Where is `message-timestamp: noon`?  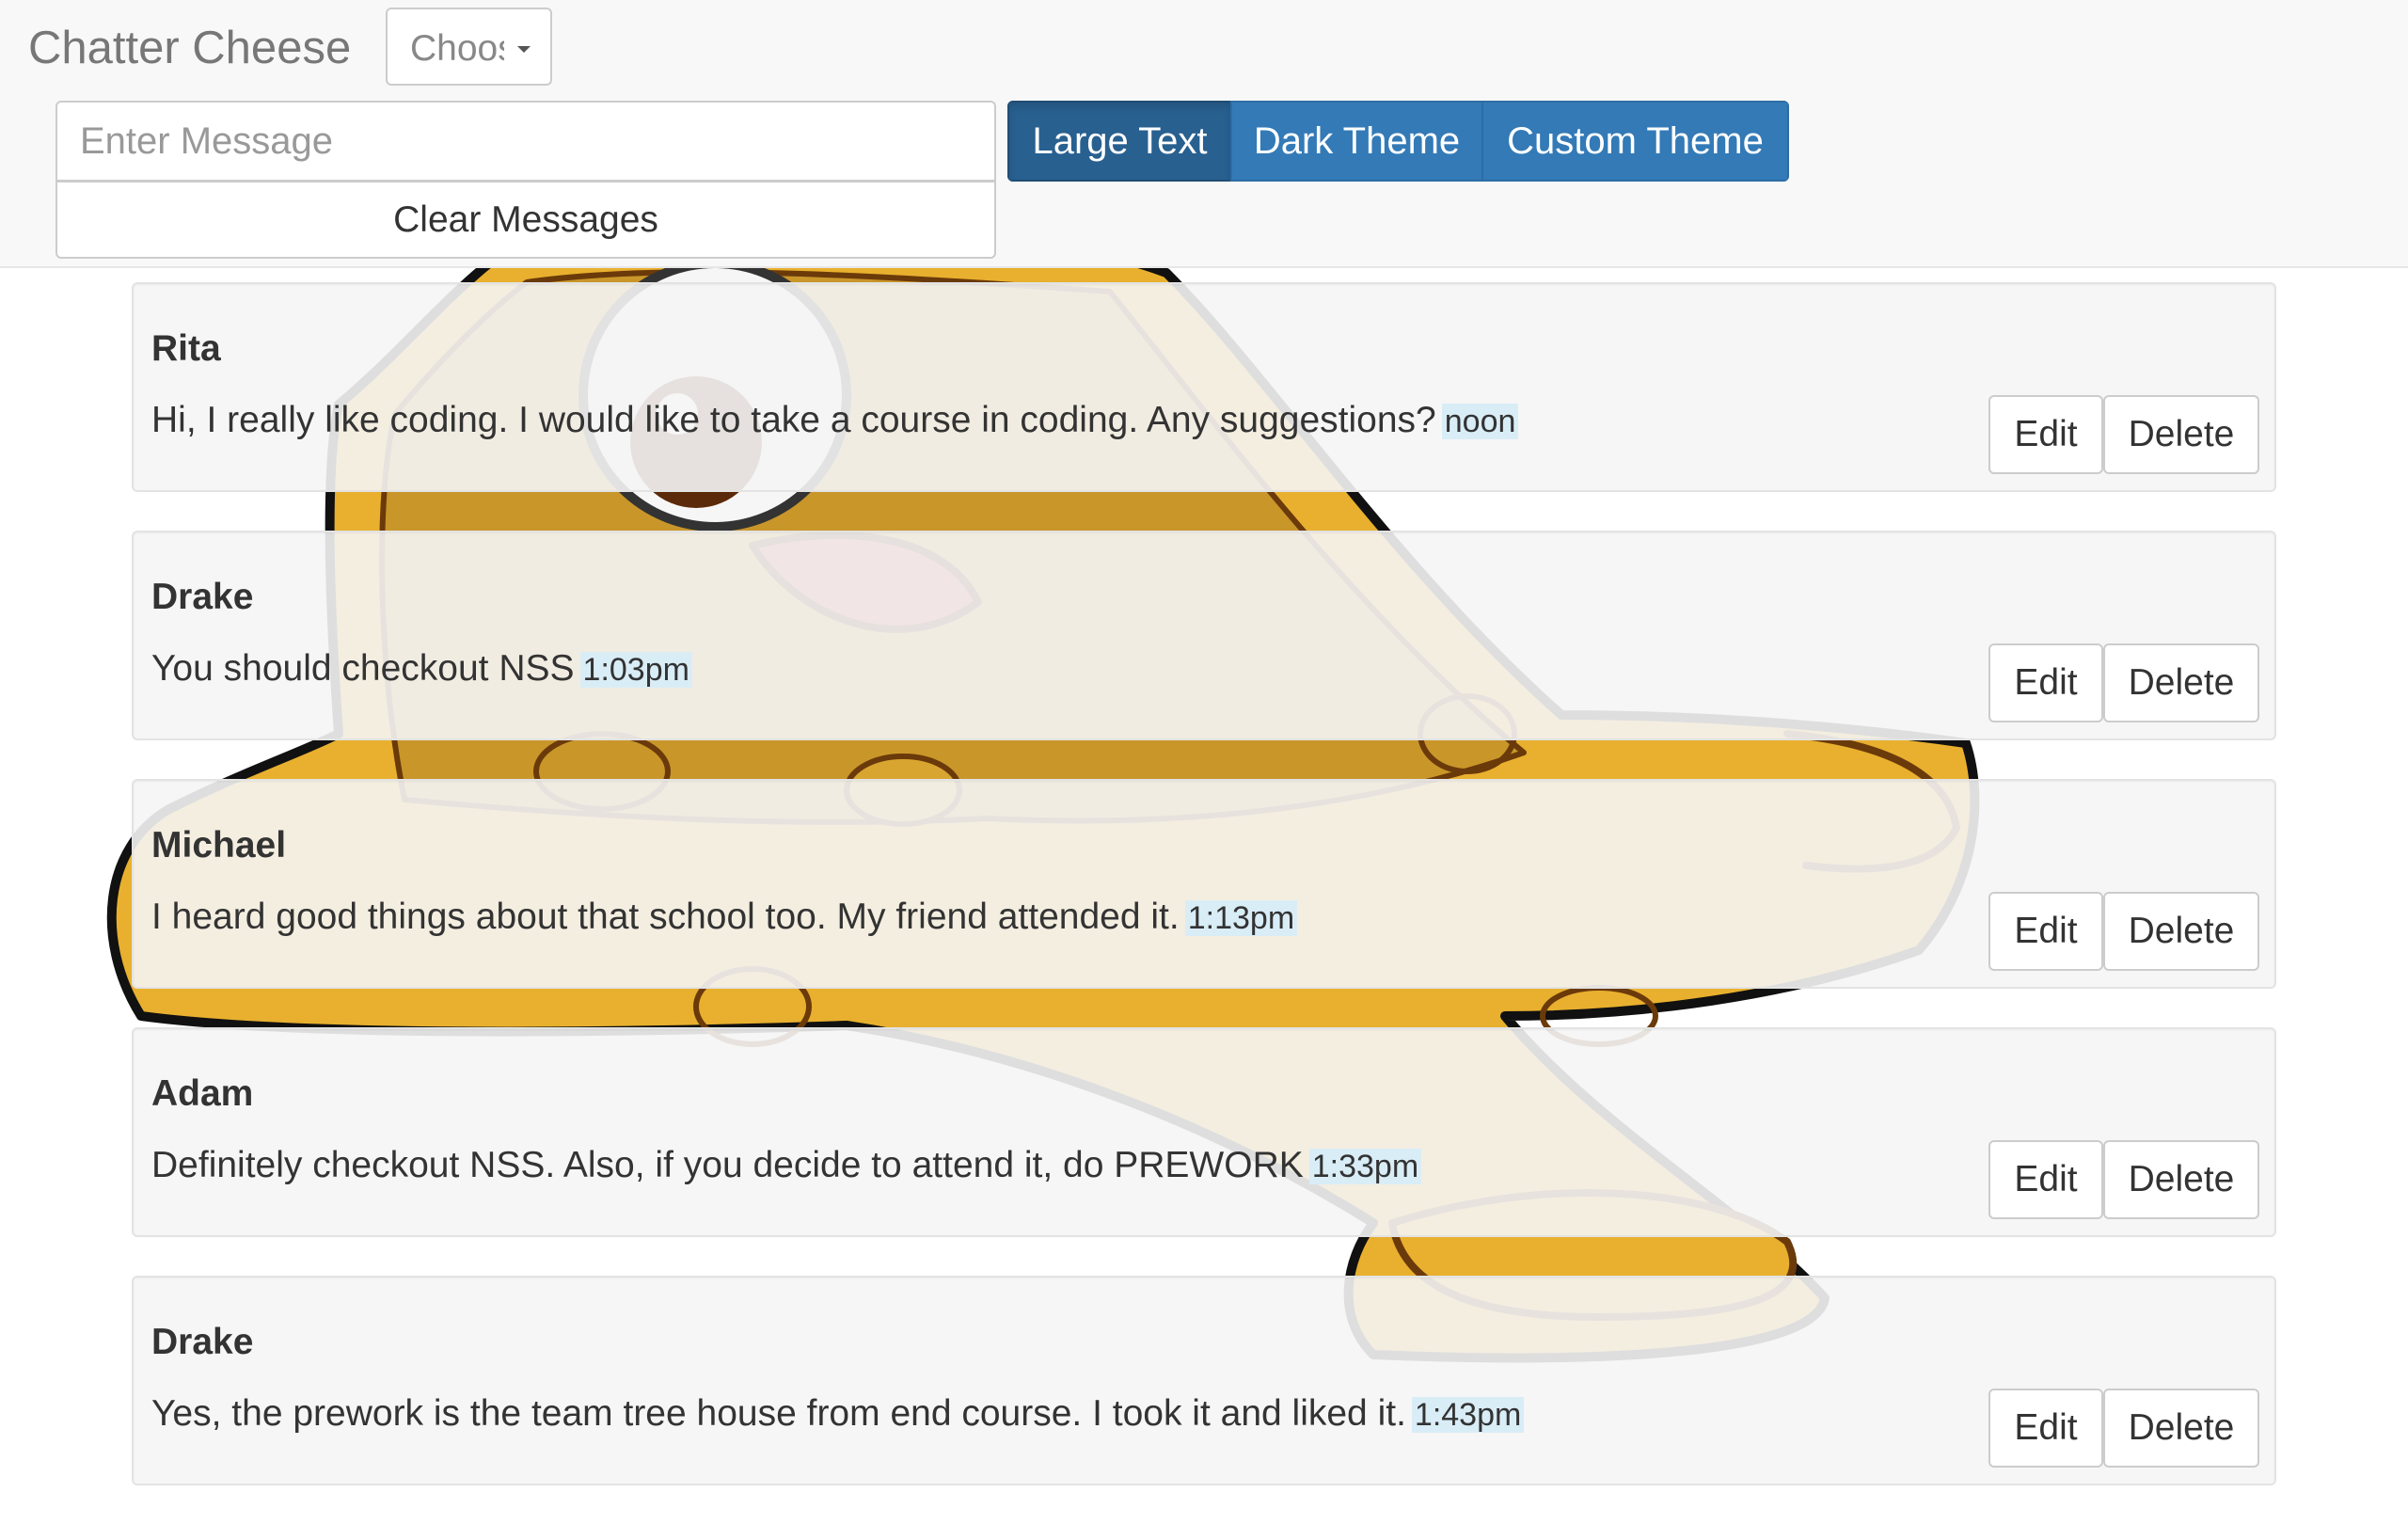
message-timestamp: noon is located at coordinates (1480, 422).